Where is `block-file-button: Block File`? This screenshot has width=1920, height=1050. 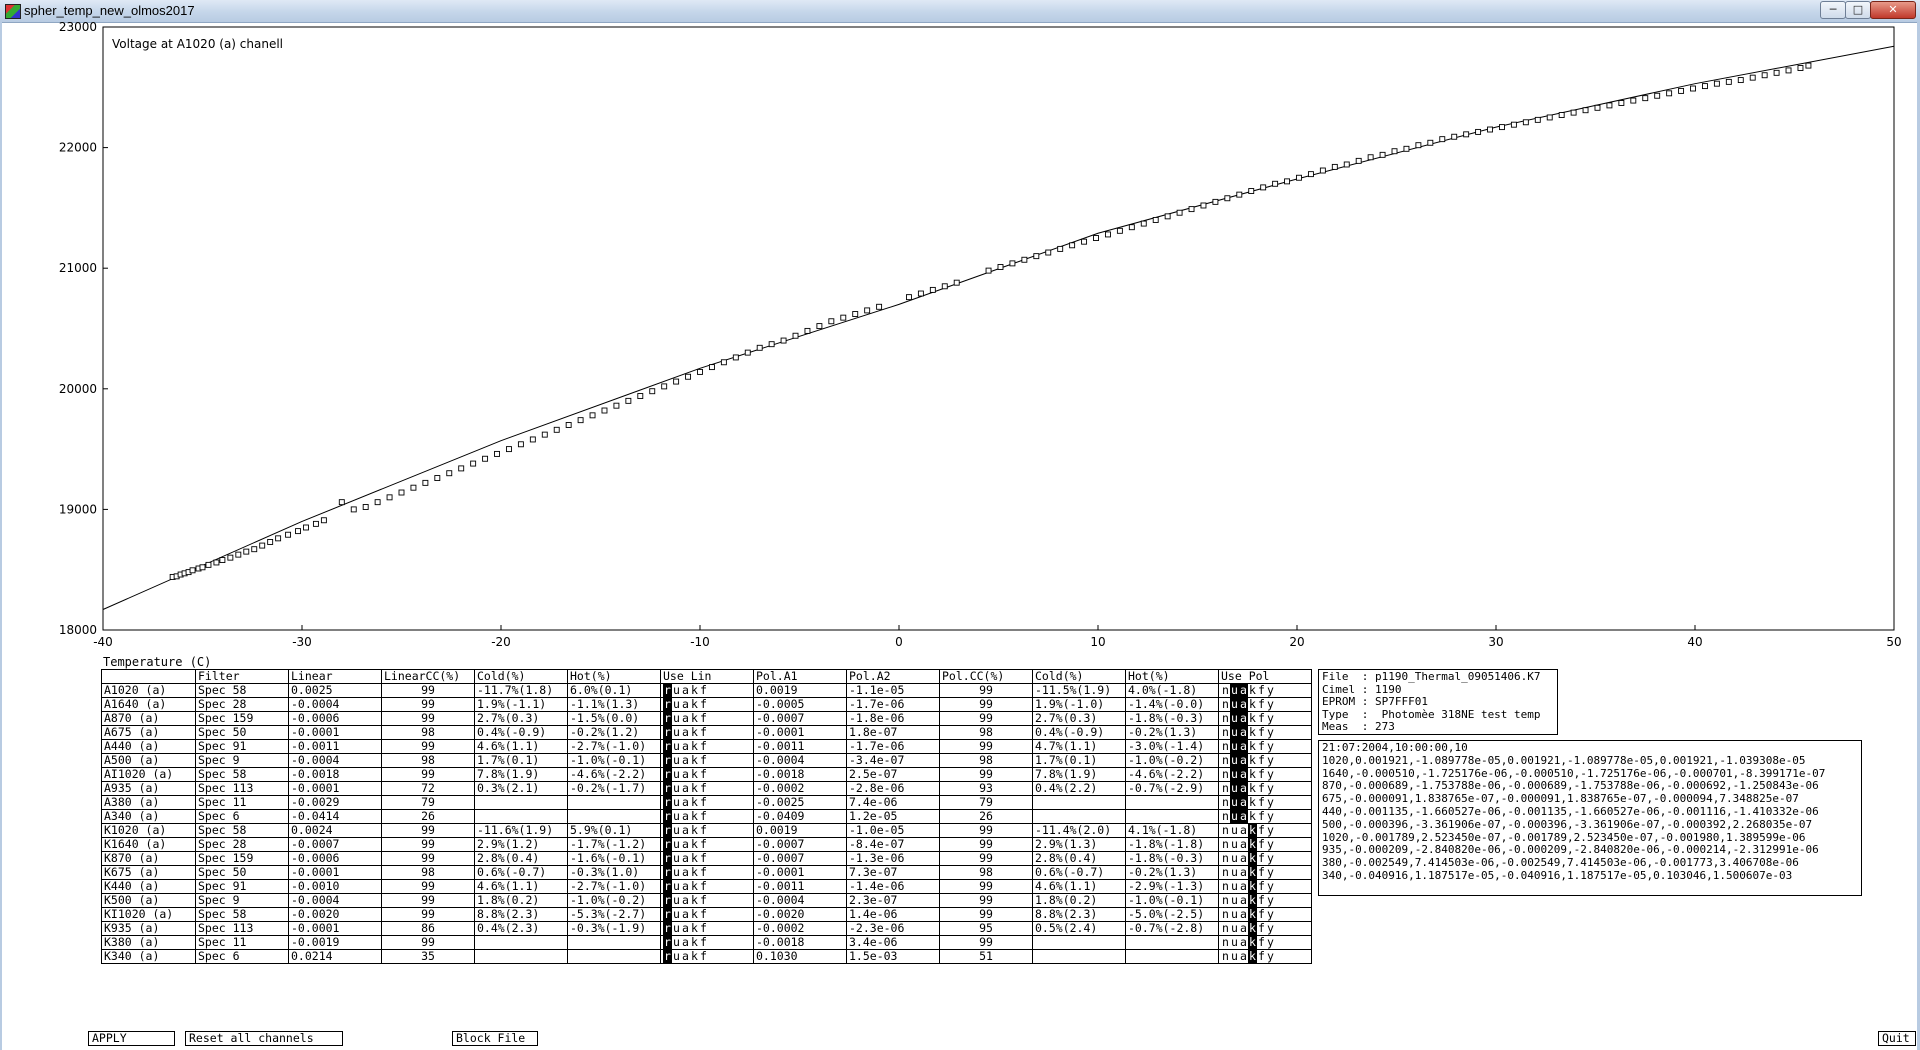 block-file-button: Block File is located at coordinates (495, 1038).